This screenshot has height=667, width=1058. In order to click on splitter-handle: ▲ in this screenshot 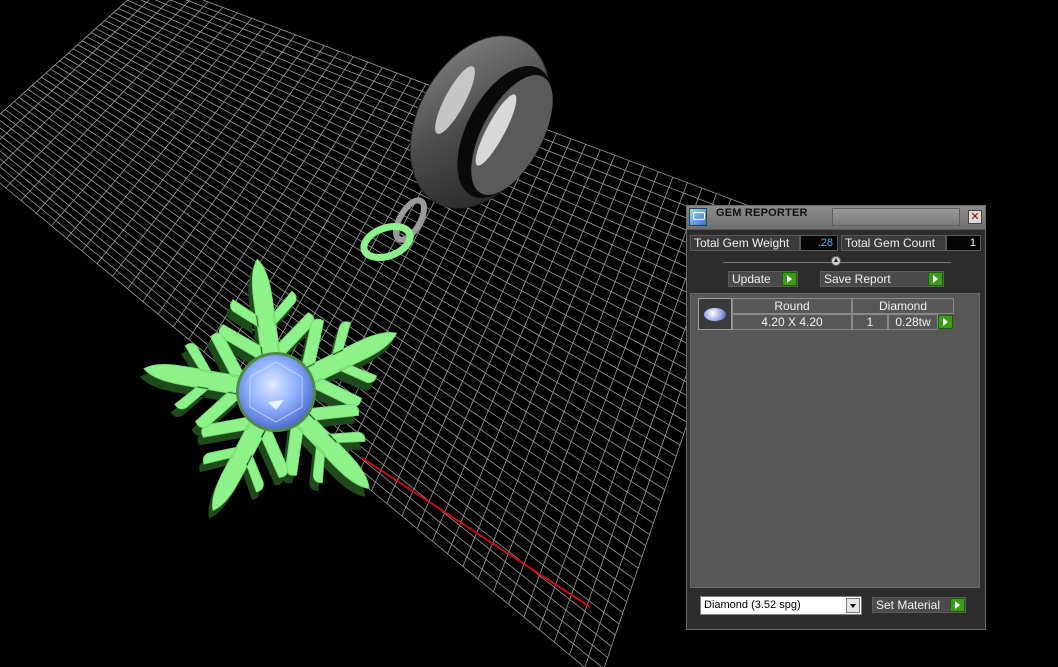, I will do `click(836, 261)`.